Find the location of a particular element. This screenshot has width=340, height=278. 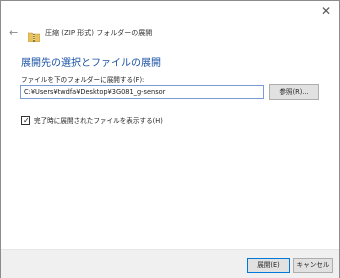

show-files-option: ✓ 完了時に展開されたファイルを表示する(H) is located at coordinates (151, 121).